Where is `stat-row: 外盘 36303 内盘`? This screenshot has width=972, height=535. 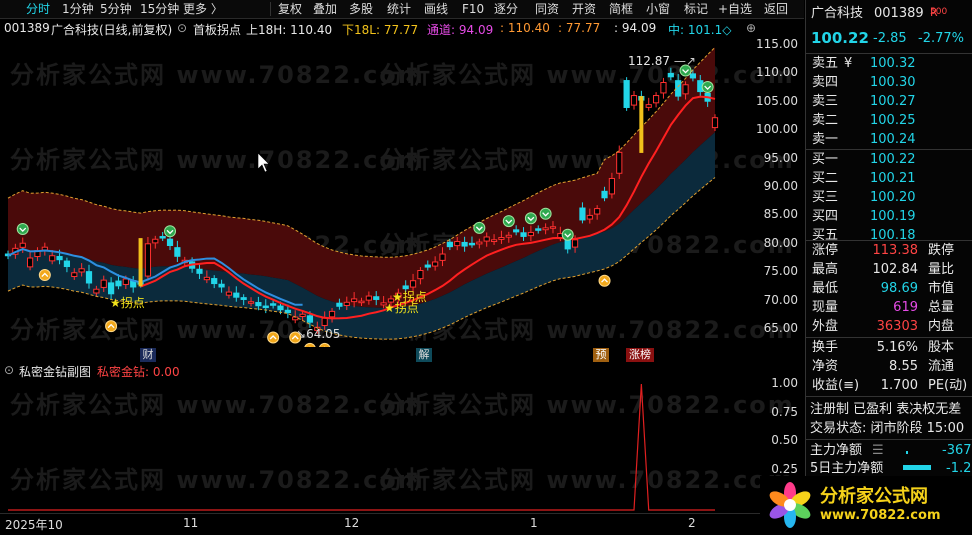 stat-row: 外盘 36303 内盘 is located at coordinates (889, 326).